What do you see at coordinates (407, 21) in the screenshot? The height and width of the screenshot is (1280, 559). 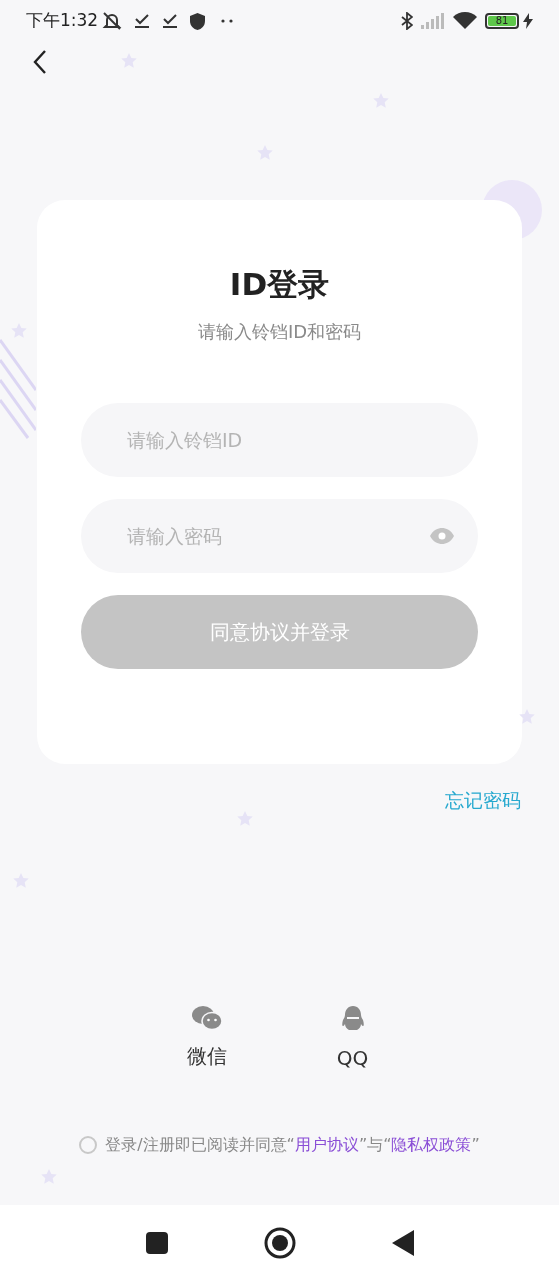 I see `bluetooth-icon` at bounding box center [407, 21].